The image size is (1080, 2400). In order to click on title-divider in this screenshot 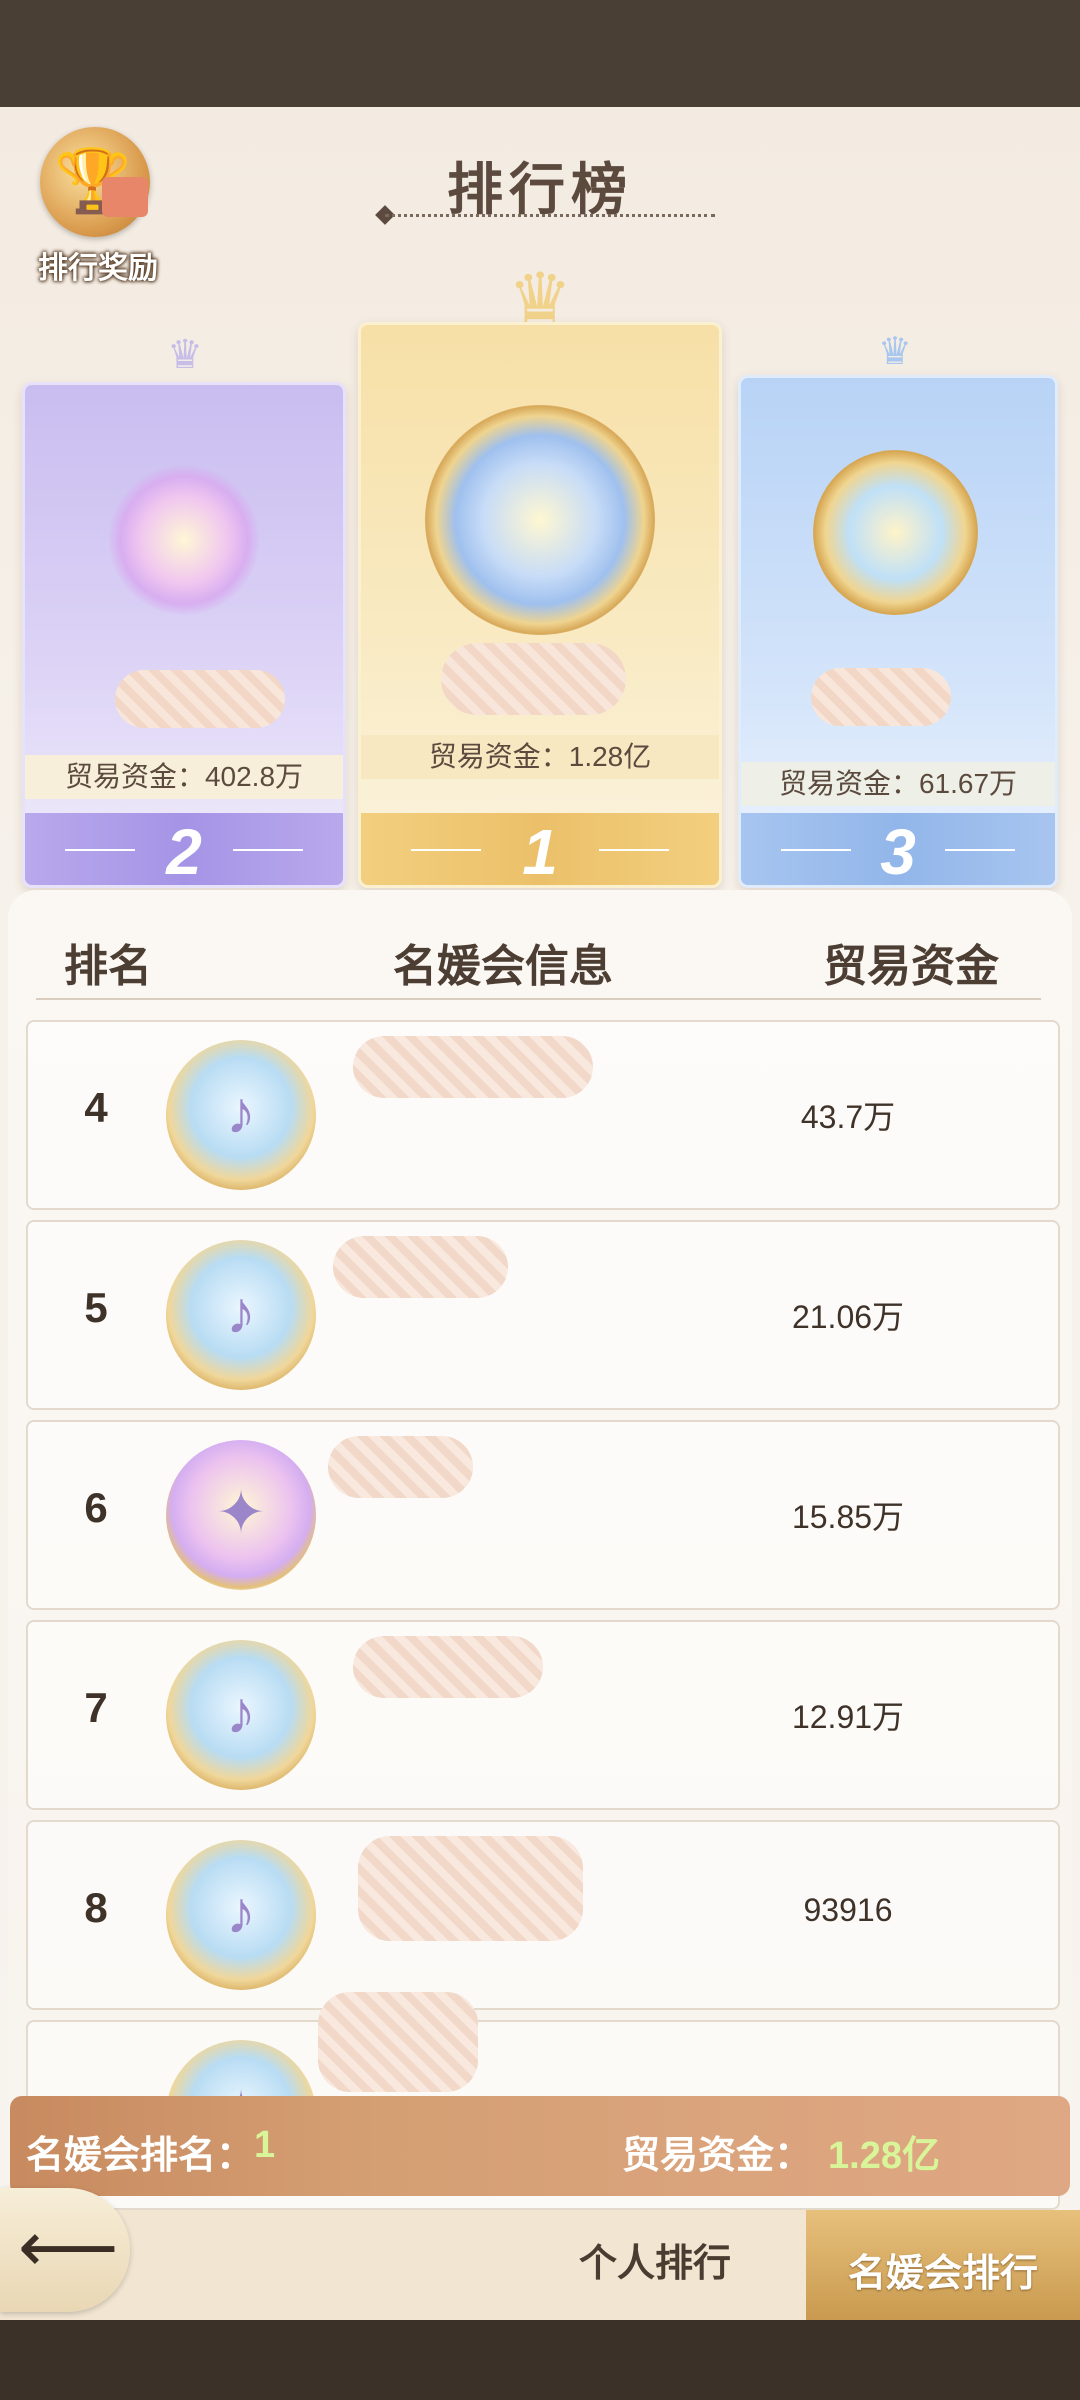, I will do `click(550, 215)`.